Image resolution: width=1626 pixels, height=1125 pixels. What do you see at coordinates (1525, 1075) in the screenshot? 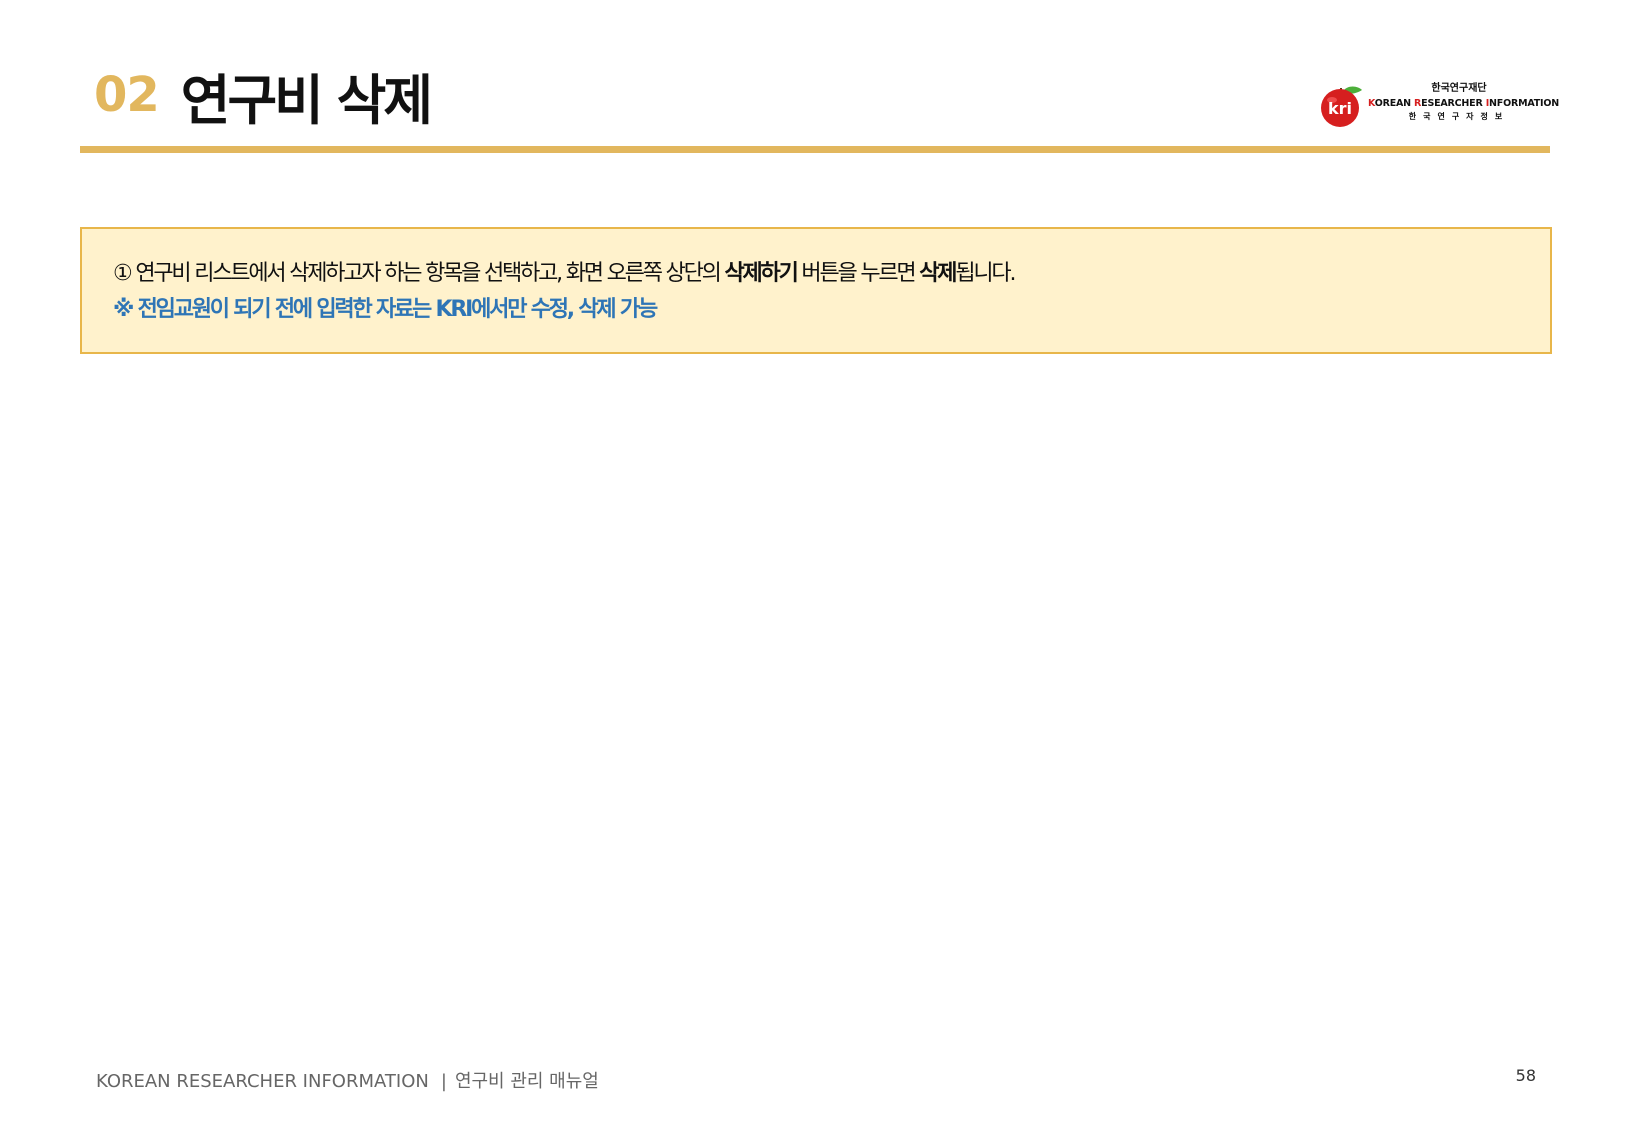
I see `page-number: 58` at bounding box center [1525, 1075].